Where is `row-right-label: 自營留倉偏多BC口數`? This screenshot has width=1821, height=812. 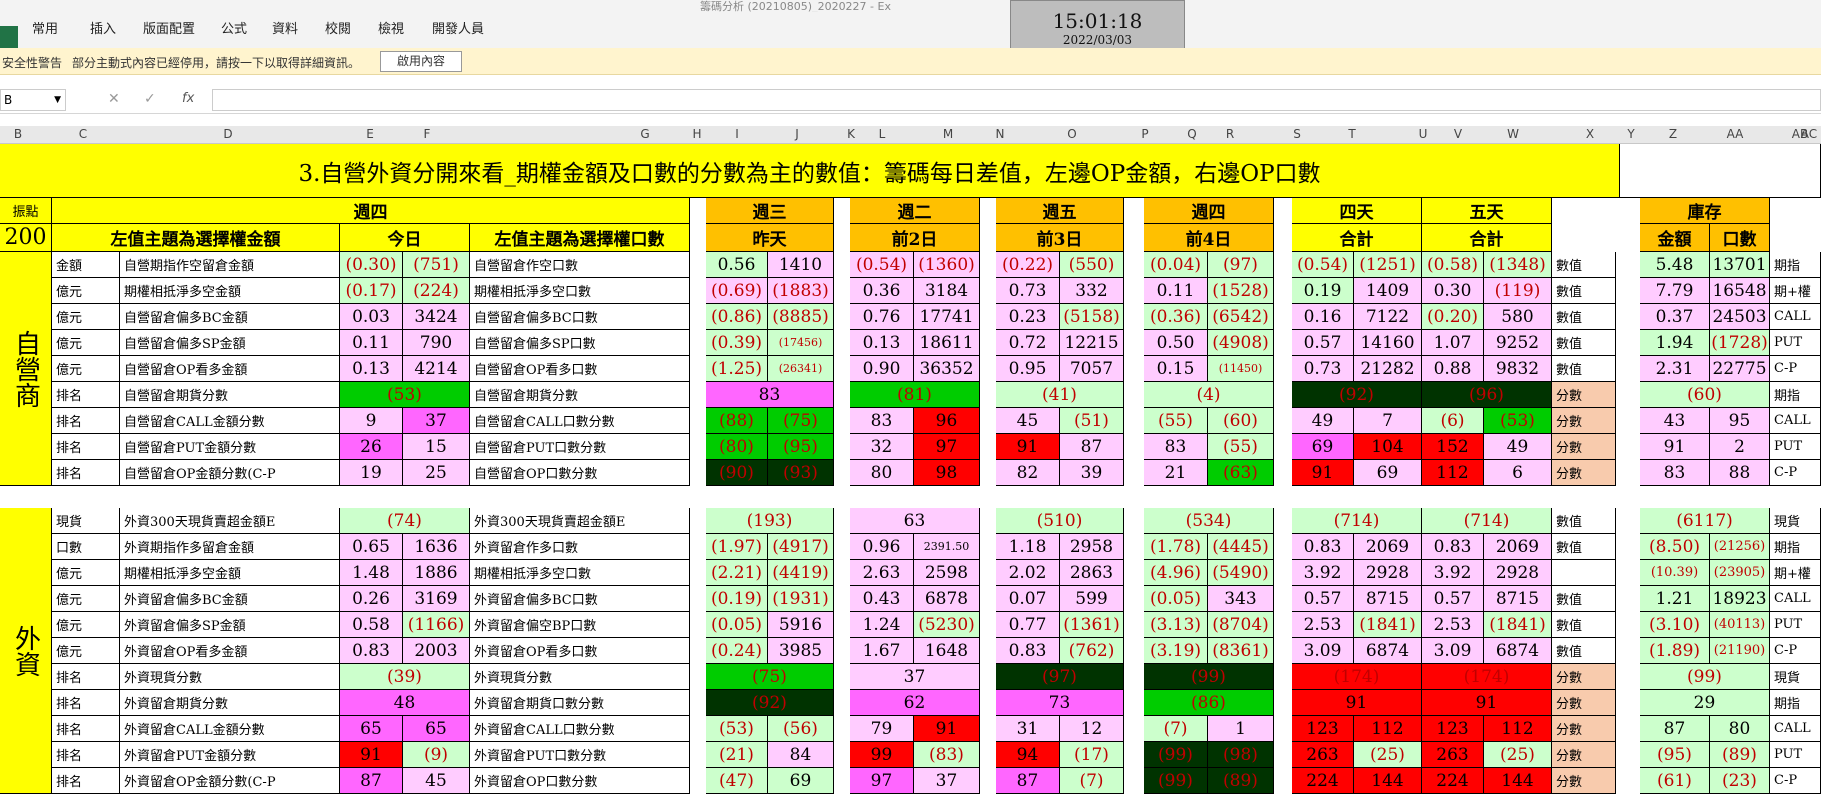 row-right-label: 自營留倉偏多BC口數 is located at coordinates (580, 317).